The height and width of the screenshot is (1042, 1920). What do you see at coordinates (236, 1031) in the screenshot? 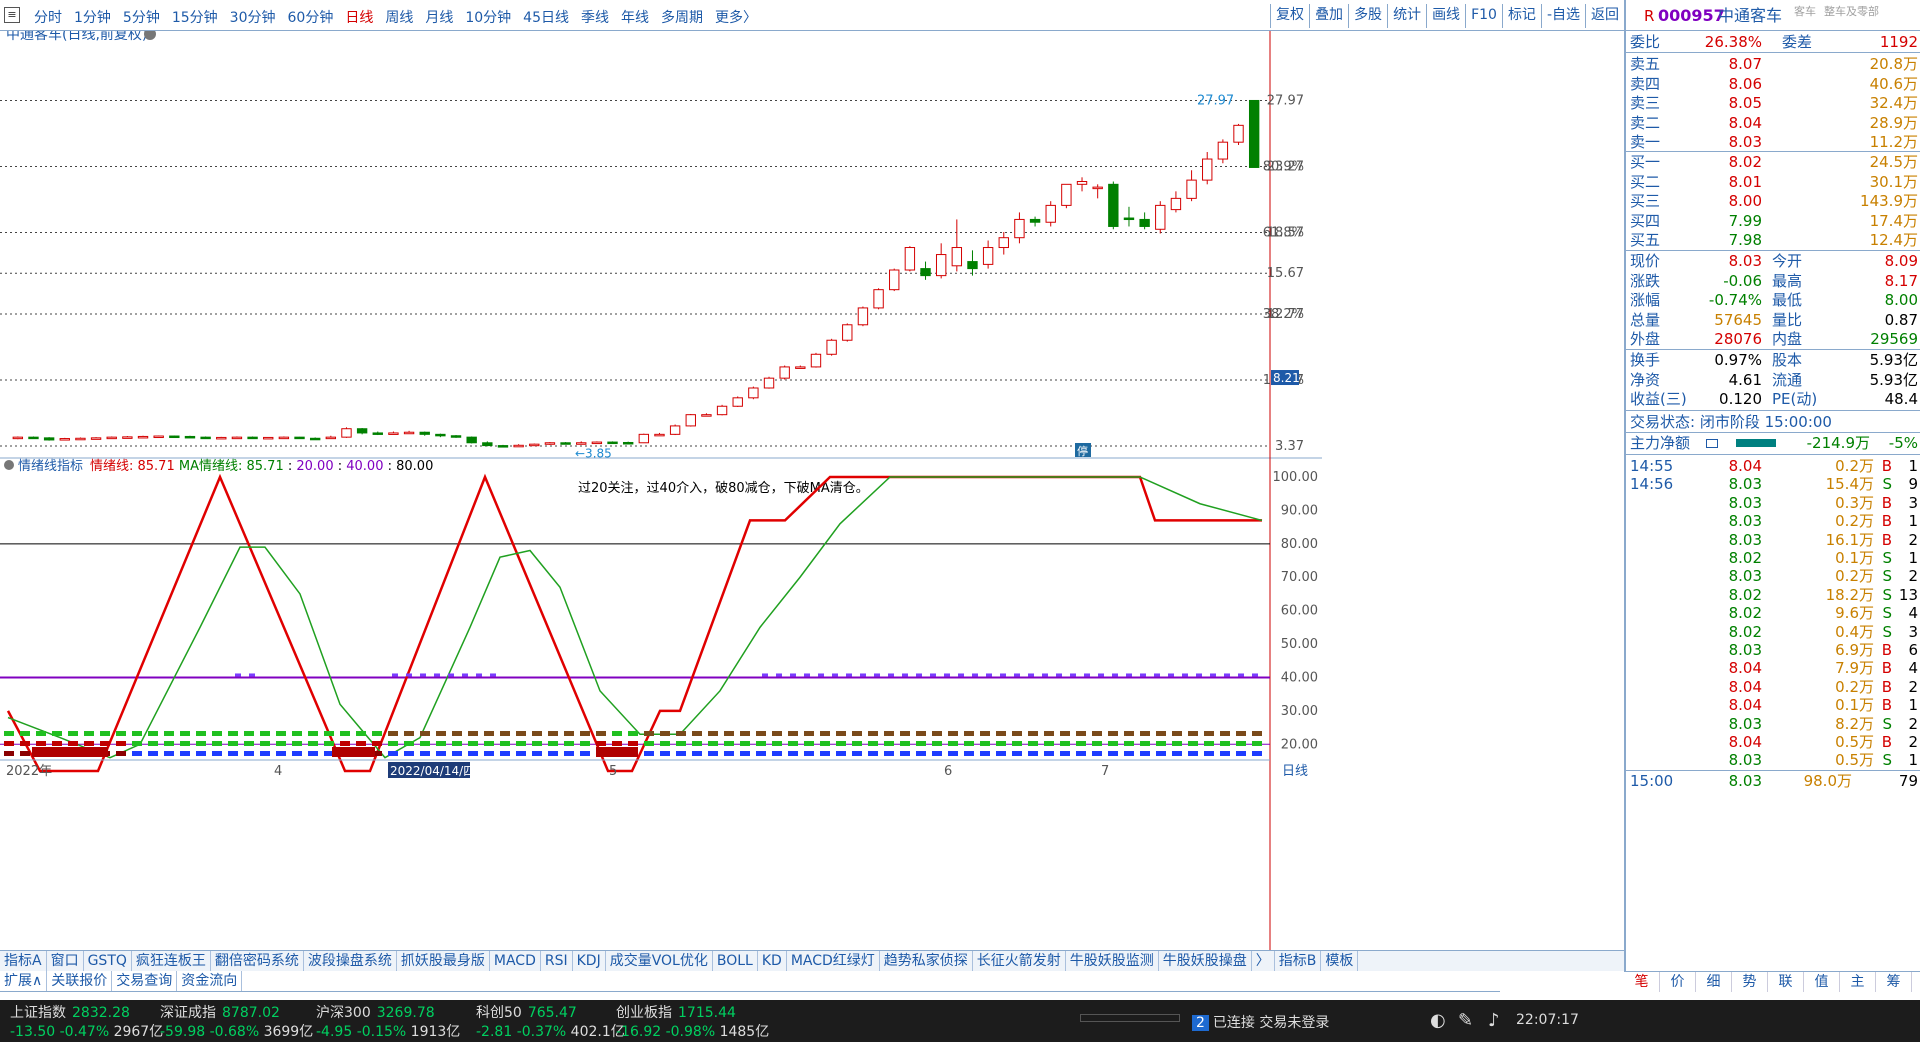
I see `index-change: -59.98 -0.68% 3699亿` at bounding box center [236, 1031].